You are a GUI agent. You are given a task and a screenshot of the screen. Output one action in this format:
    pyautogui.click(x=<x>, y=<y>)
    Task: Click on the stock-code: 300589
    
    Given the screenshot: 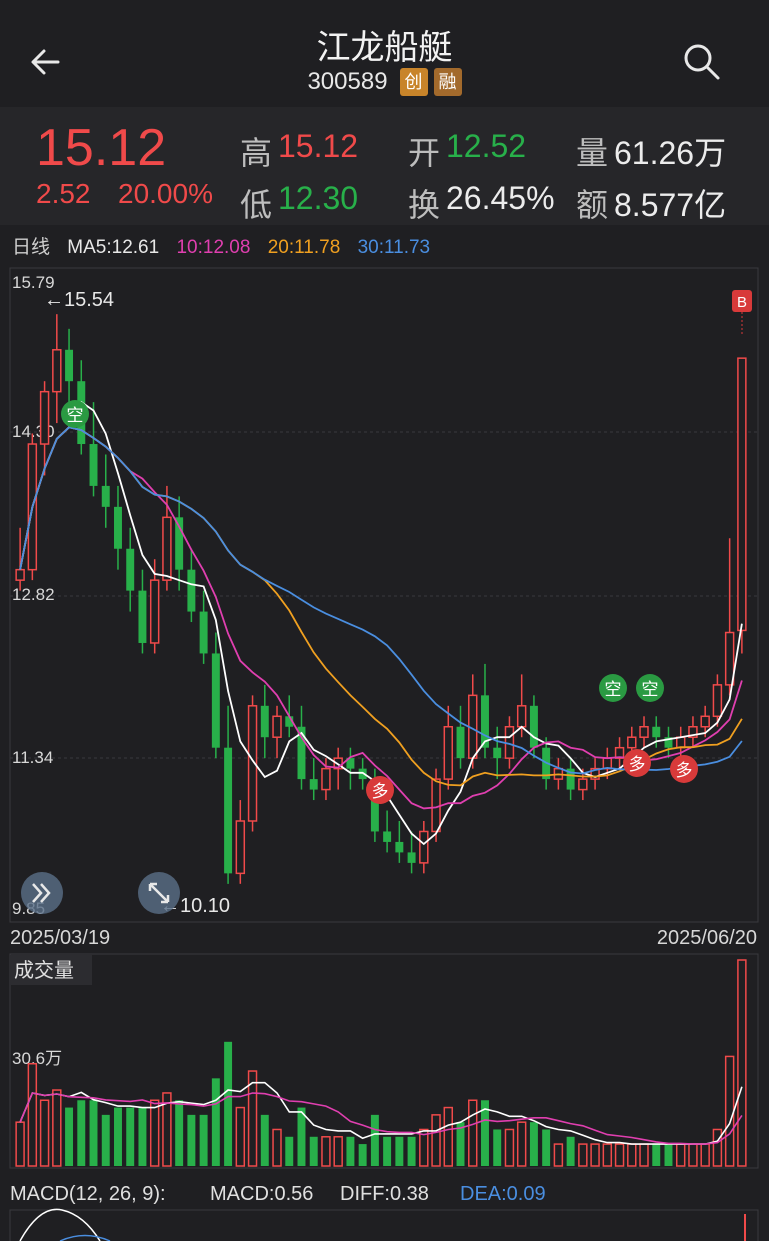 What is the action you would take?
    pyautogui.click(x=347, y=81)
    